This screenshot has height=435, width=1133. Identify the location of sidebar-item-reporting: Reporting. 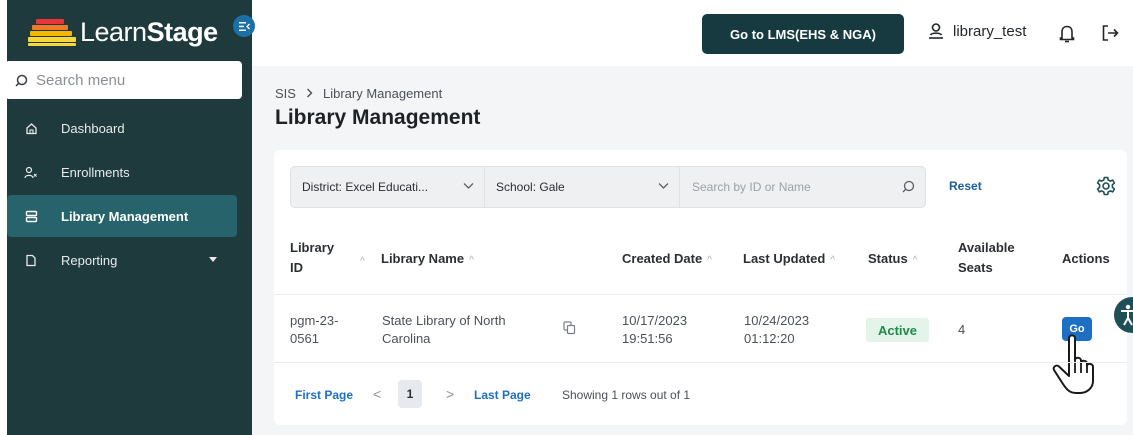
(122, 260).